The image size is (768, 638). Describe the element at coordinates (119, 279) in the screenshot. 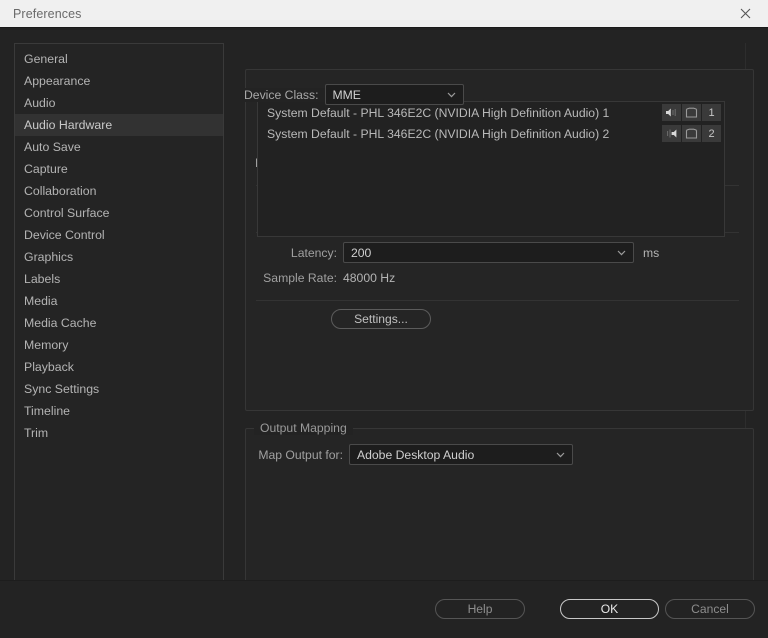

I see `sidebar-item-labels: Labels` at that location.